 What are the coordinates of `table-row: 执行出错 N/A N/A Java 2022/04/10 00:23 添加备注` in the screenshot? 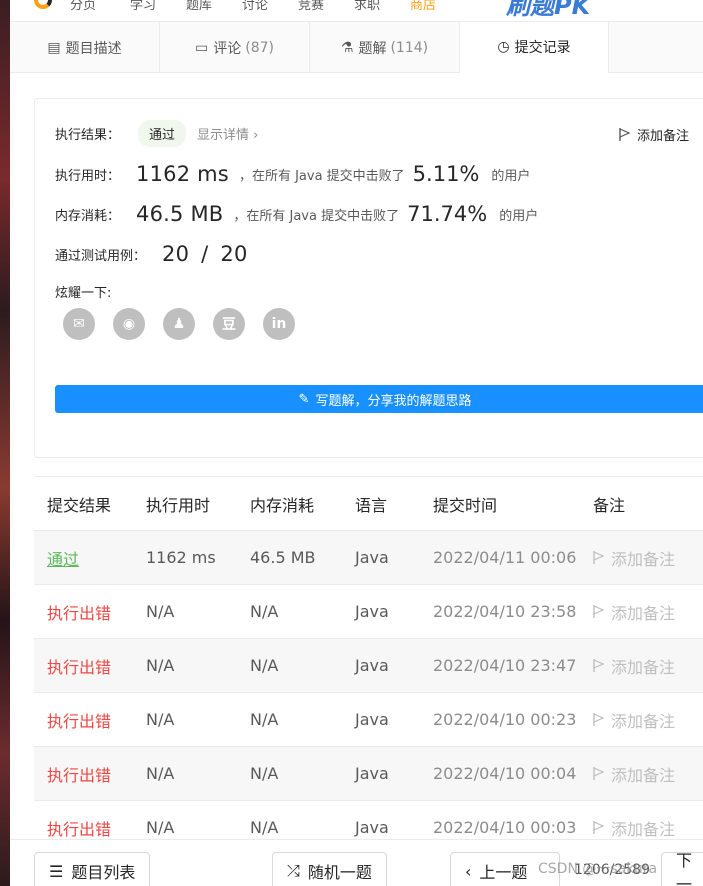 It's located at (368, 720).